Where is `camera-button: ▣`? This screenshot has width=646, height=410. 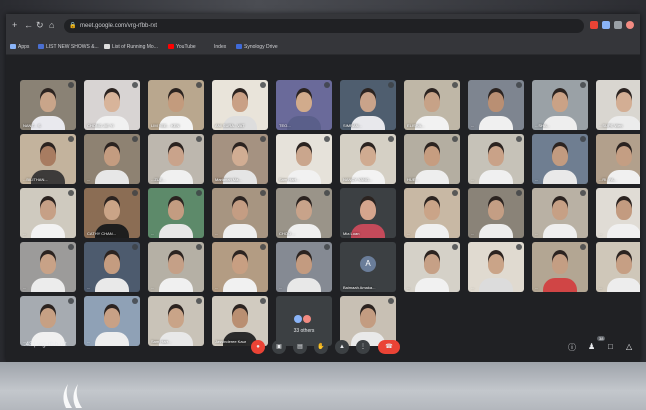
camera-button: ▣ is located at coordinates (279, 347).